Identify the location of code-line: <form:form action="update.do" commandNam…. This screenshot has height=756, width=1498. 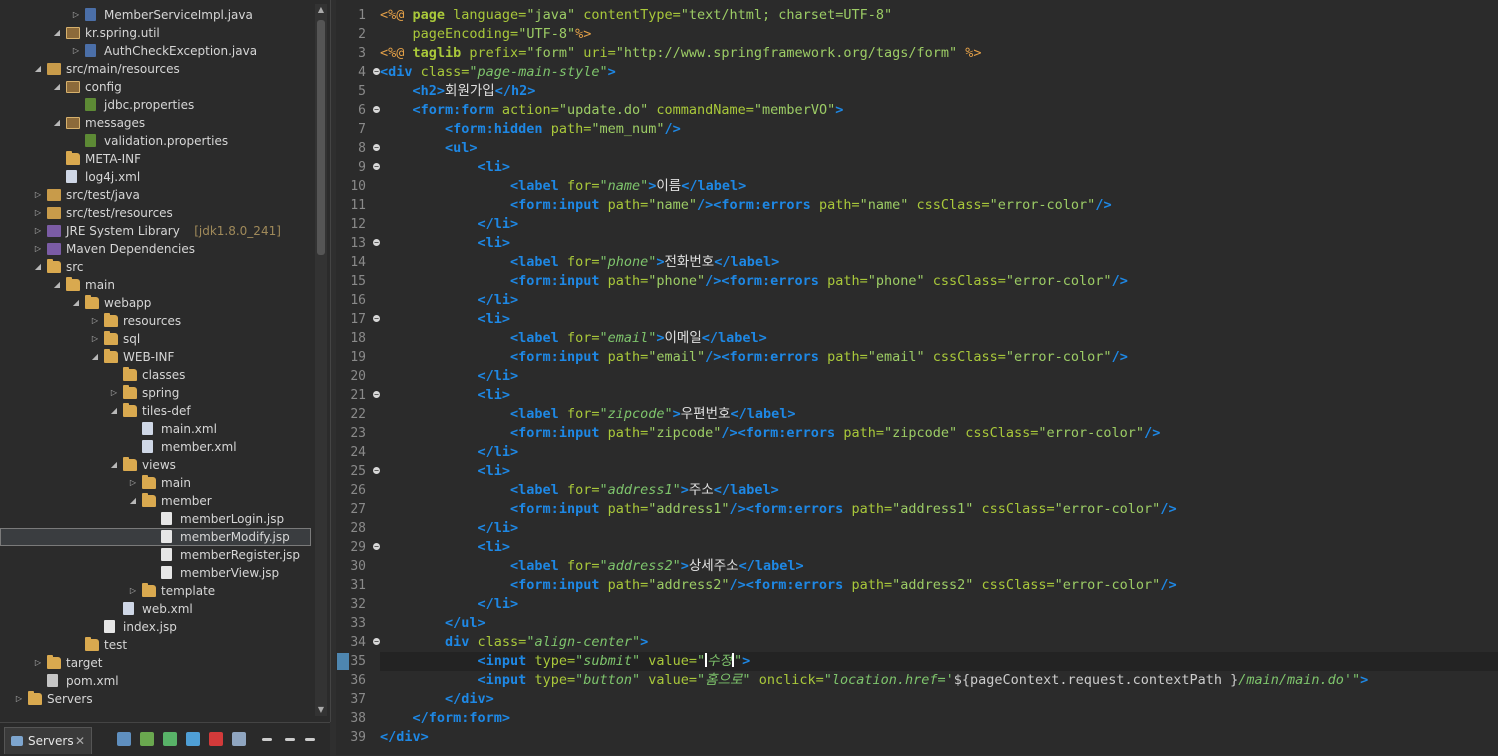
(939, 110).